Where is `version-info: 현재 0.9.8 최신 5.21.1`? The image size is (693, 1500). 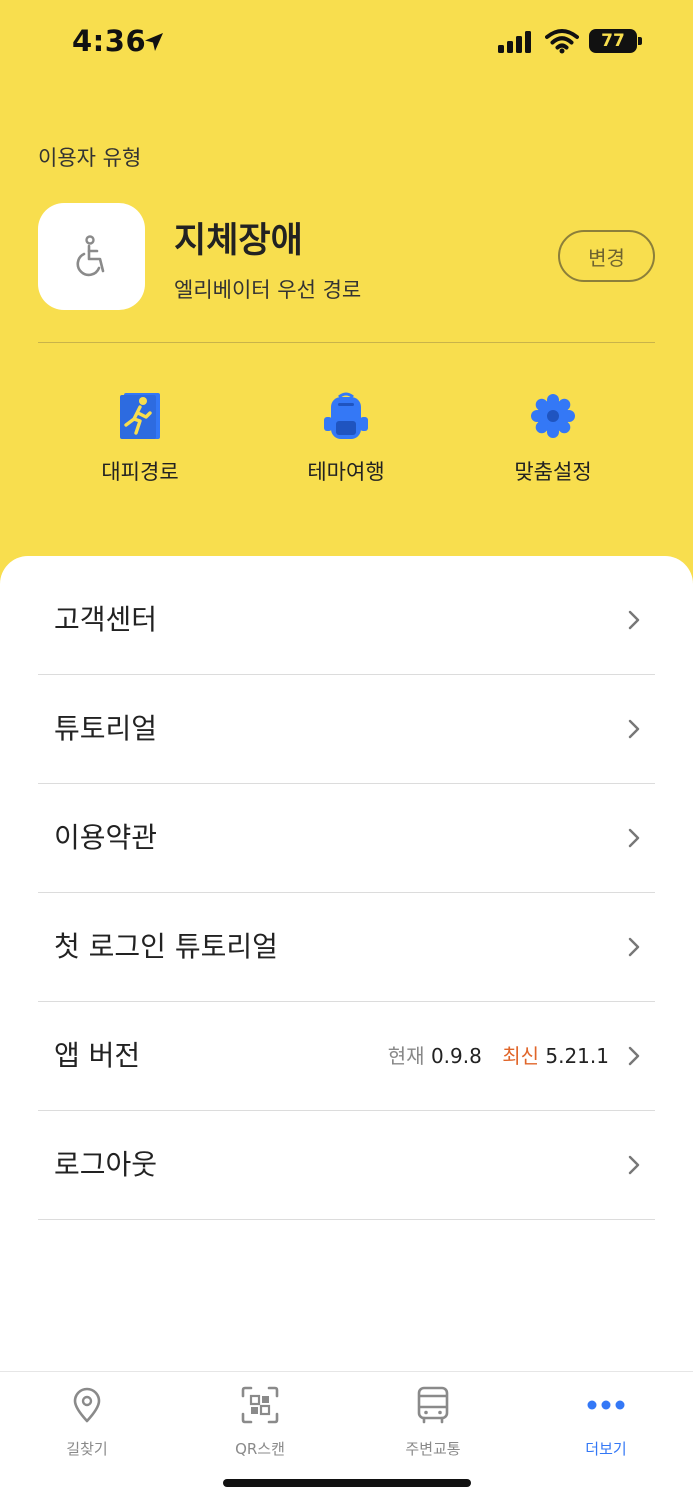 version-info: 현재 0.9.8 최신 5.21.1 is located at coordinates (498, 1056).